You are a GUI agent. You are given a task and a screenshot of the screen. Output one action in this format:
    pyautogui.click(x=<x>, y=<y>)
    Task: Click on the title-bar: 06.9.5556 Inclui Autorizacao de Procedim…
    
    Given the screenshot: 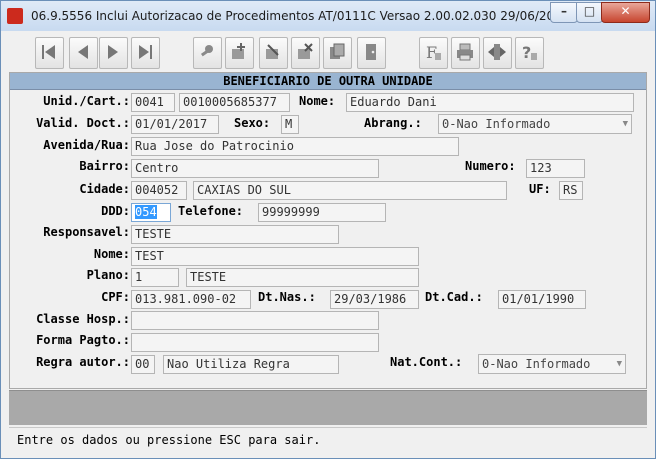 What is the action you would take?
    pyautogui.click(x=328, y=16)
    